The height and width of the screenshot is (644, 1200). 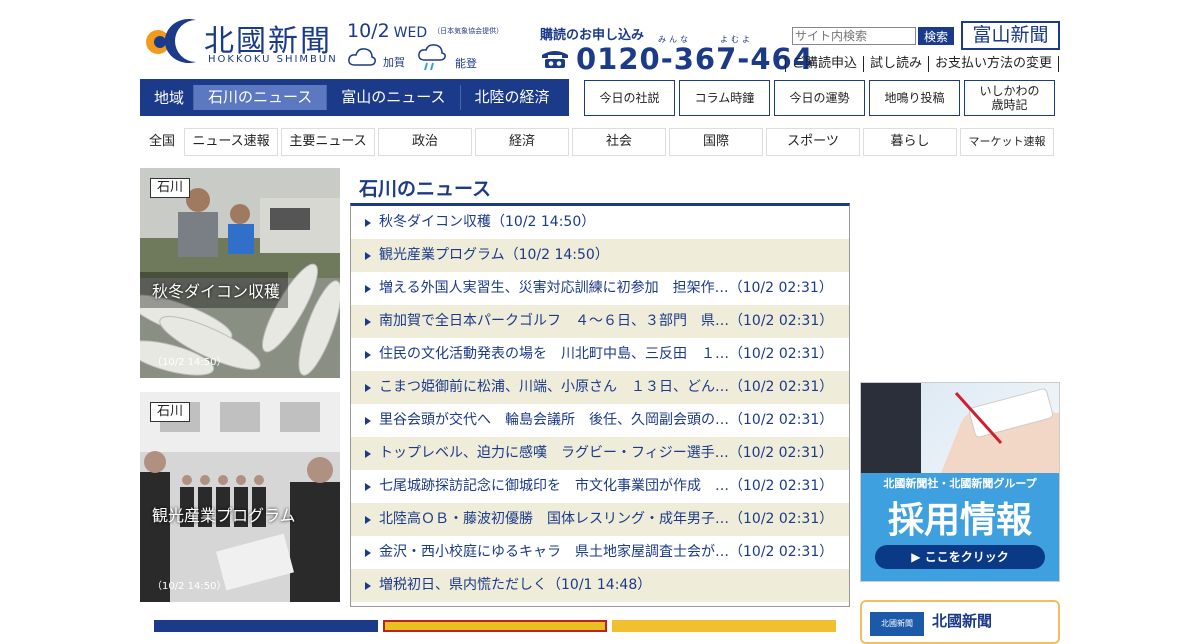 What do you see at coordinates (606, 288) in the screenshot?
I see `news-item-text: 増える外国人実習生、災害対応訓練に初参加 担架作…（10/2 02:31）` at bounding box center [606, 288].